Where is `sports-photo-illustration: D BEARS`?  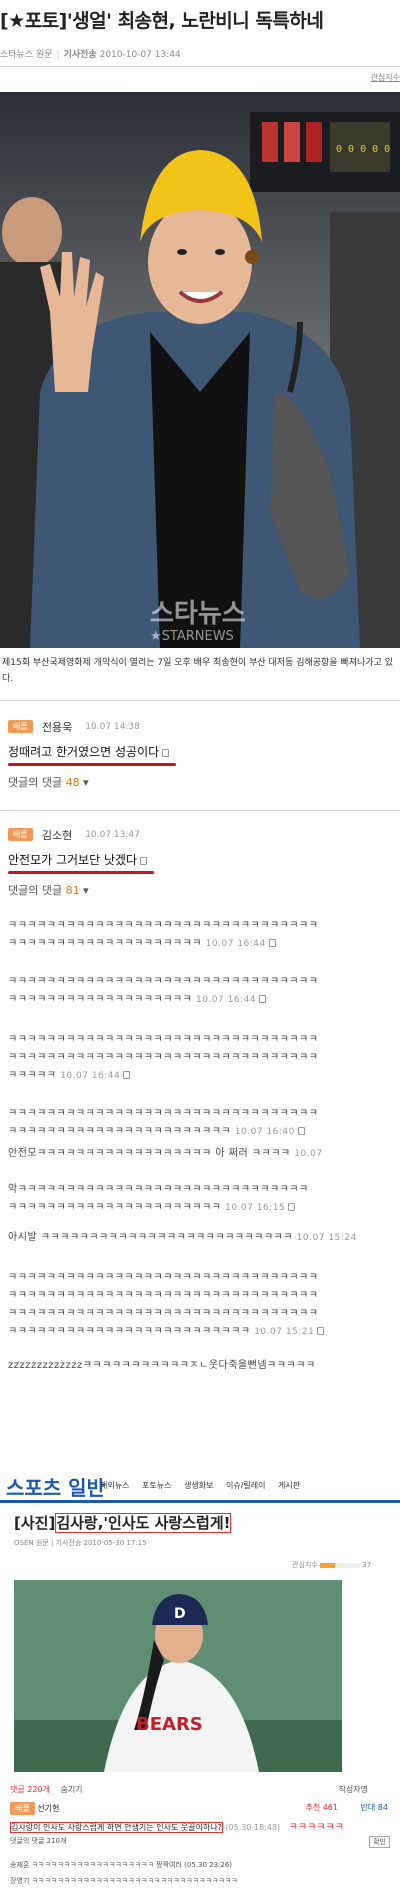 sports-photo-illustration: D BEARS is located at coordinates (178, 1676).